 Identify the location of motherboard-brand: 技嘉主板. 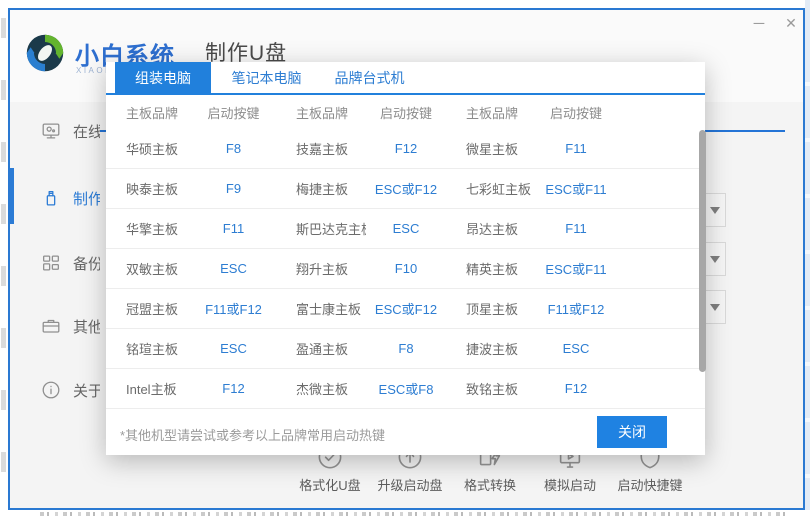
(322, 149).